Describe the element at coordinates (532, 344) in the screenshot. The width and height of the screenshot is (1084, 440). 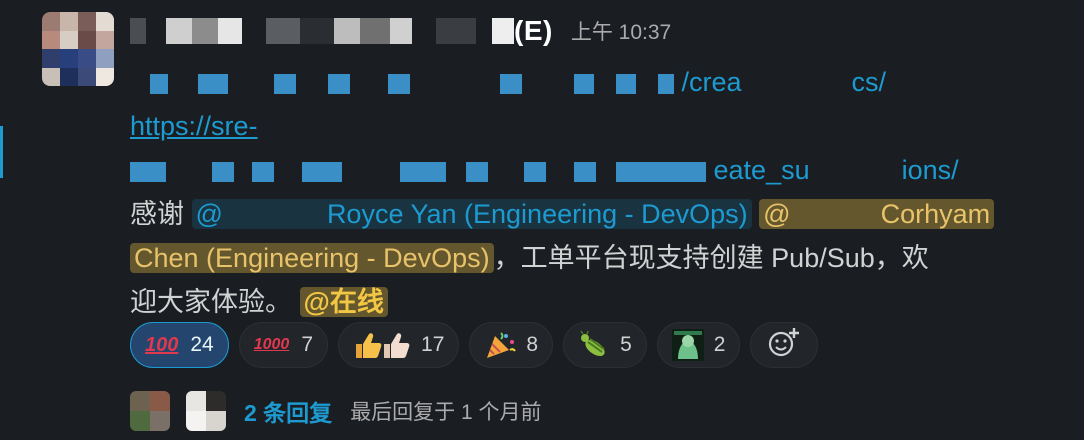
I see `reaction-count: 8` at that location.